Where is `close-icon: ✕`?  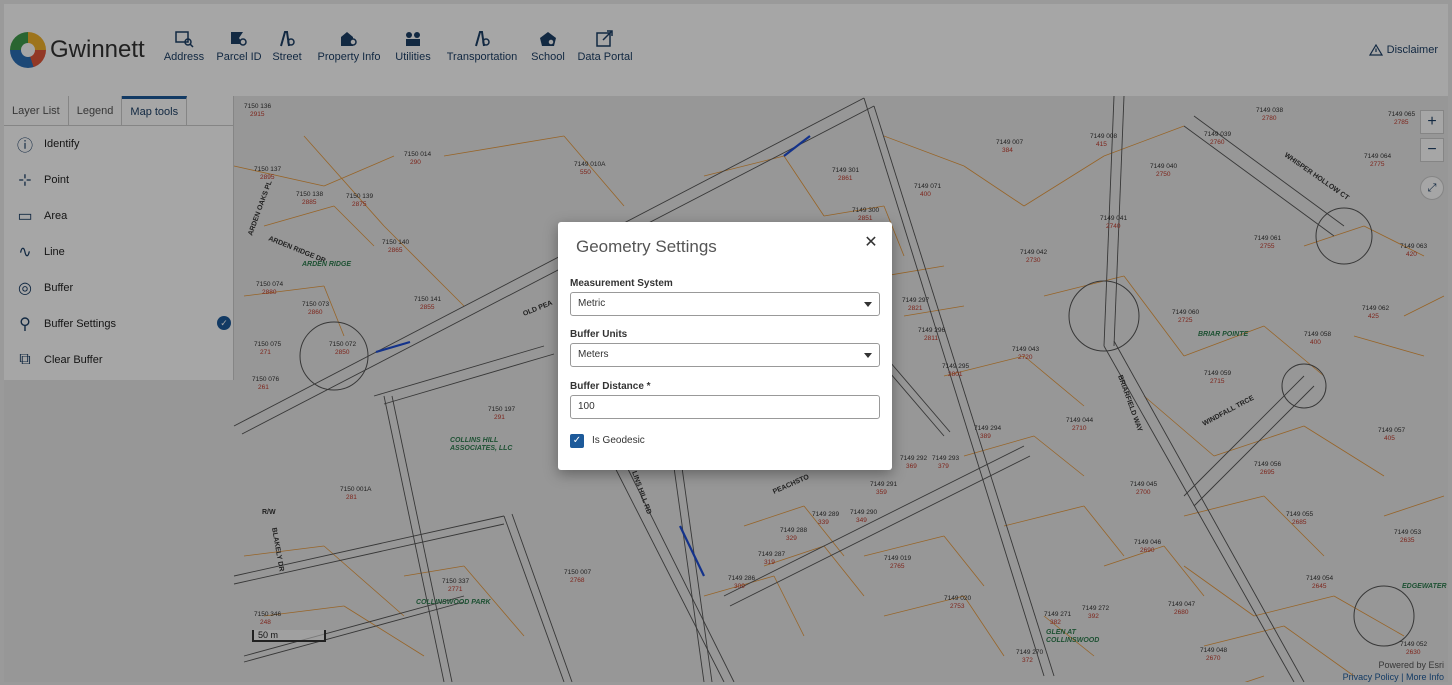
close-icon: ✕ is located at coordinates (871, 243).